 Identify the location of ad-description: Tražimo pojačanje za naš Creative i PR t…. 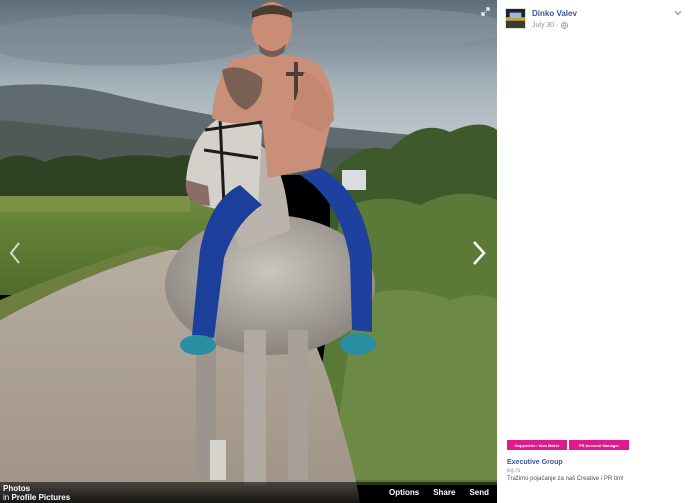
(565, 479).